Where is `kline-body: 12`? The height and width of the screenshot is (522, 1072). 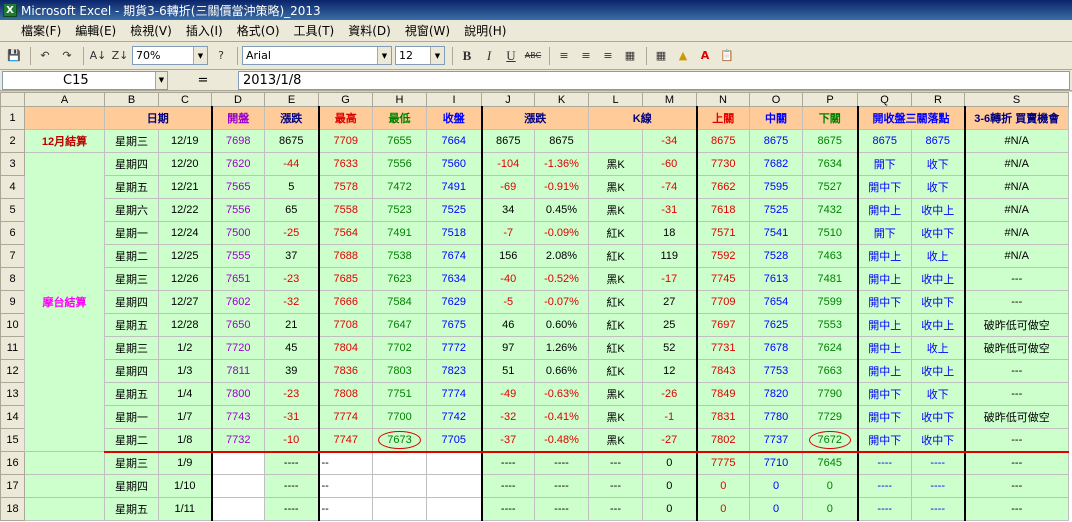
kline-body: 12 is located at coordinates (669, 371).